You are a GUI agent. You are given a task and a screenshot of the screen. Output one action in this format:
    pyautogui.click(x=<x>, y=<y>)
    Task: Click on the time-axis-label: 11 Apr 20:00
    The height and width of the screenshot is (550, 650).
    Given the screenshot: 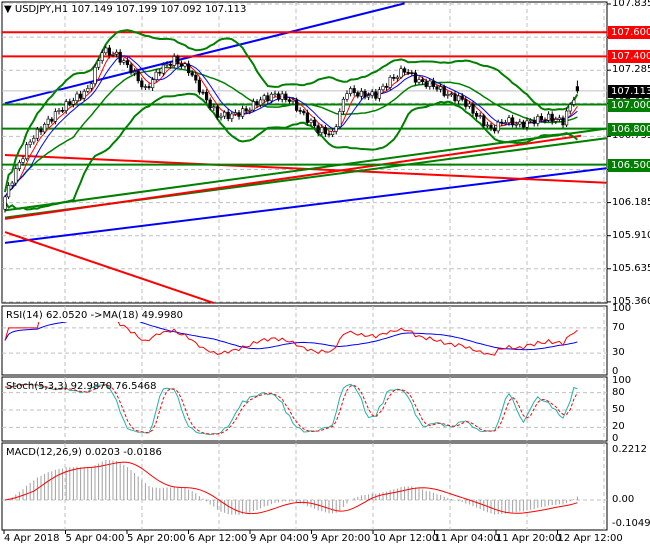 What is the action you would take?
    pyautogui.click(x=529, y=538)
    